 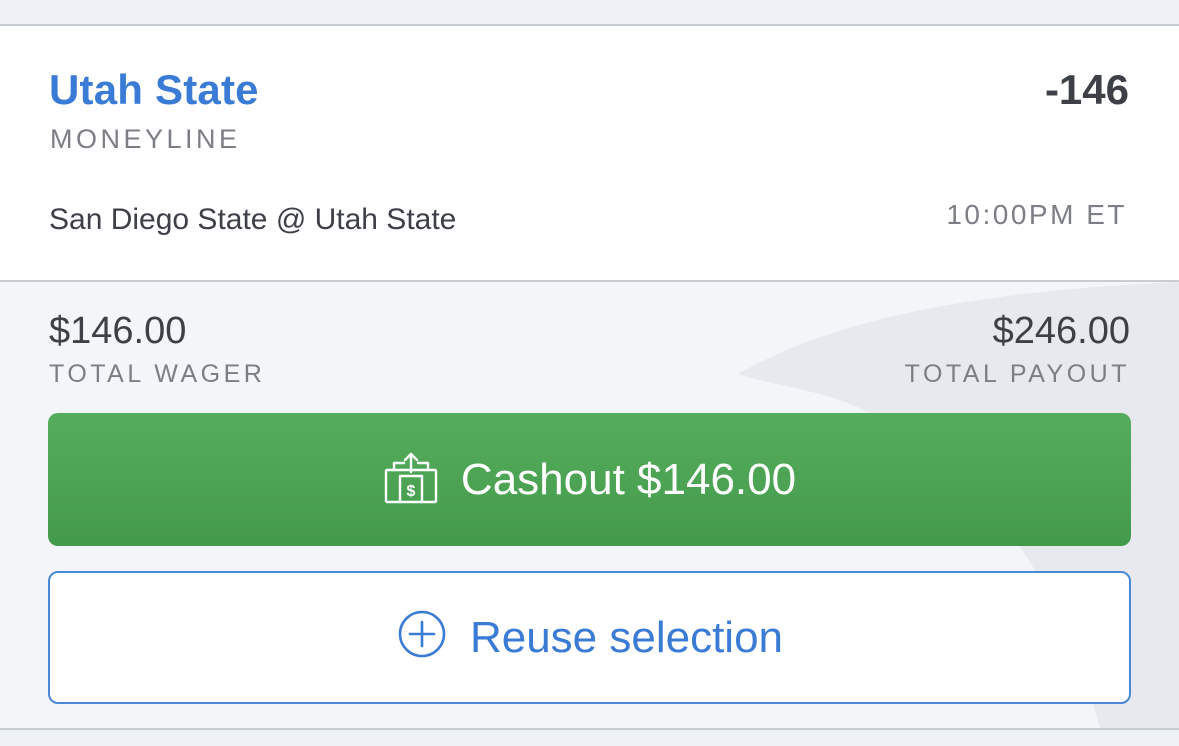 What do you see at coordinates (626, 637) in the screenshot?
I see `reuse-selection-label: Reuse selection` at bounding box center [626, 637].